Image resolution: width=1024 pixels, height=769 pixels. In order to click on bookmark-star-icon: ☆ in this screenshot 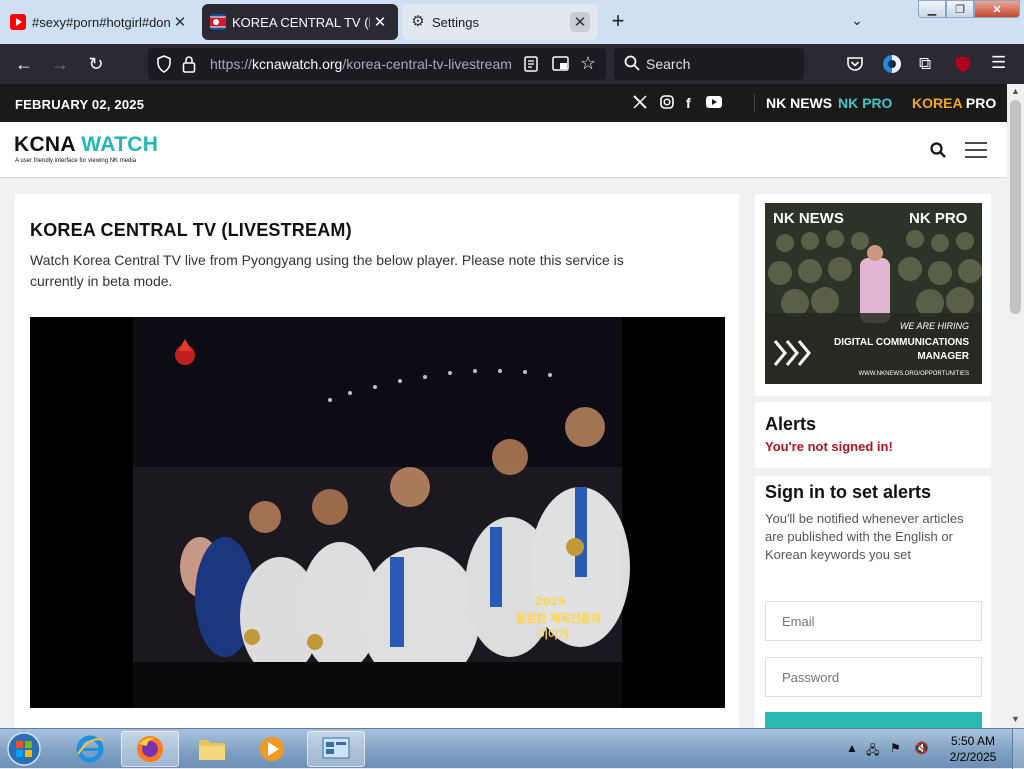, I will do `click(588, 63)`.